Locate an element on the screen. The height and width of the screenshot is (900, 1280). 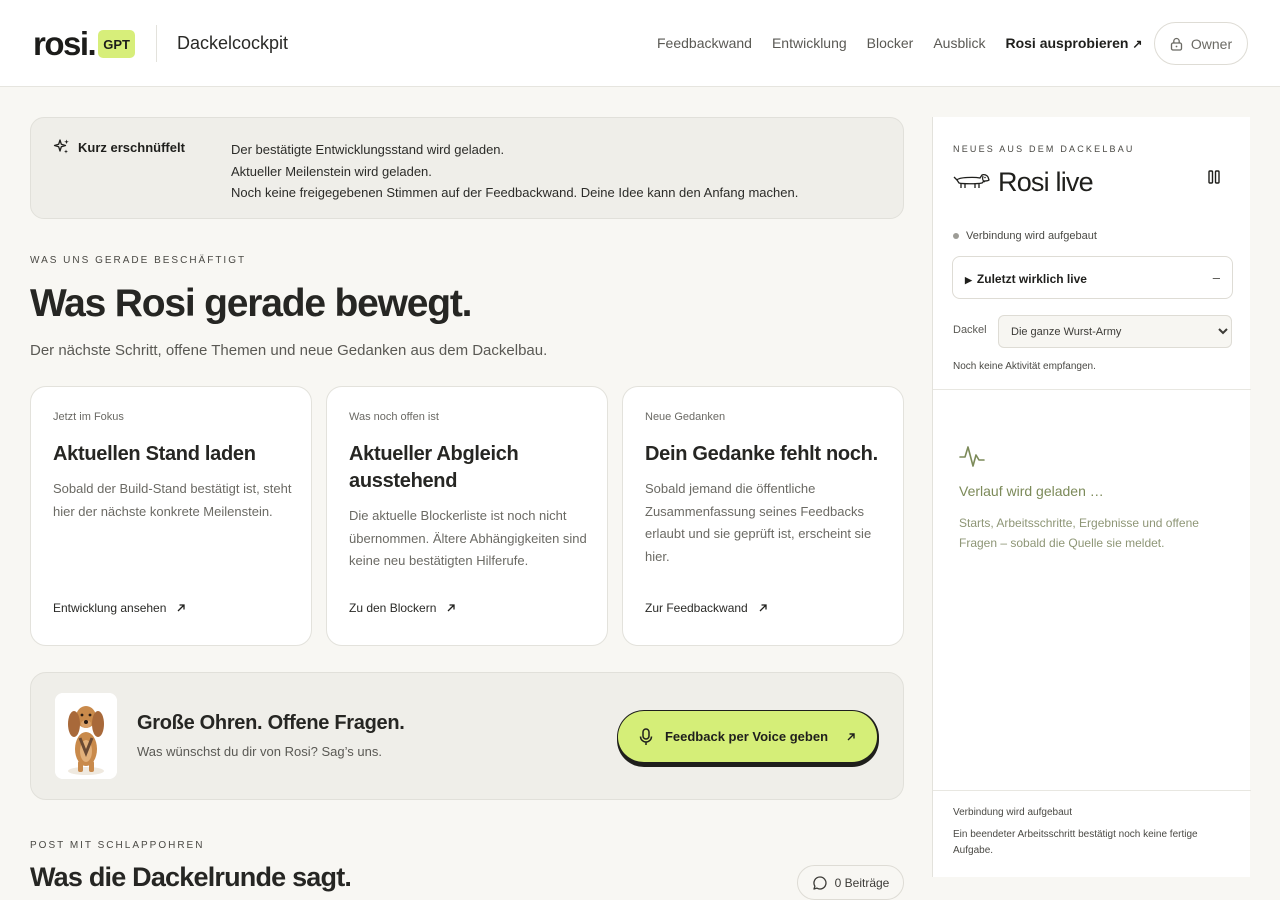
recent-live-label: ▶ Zuletzt wirklich live is located at coordinates (1026, 279).